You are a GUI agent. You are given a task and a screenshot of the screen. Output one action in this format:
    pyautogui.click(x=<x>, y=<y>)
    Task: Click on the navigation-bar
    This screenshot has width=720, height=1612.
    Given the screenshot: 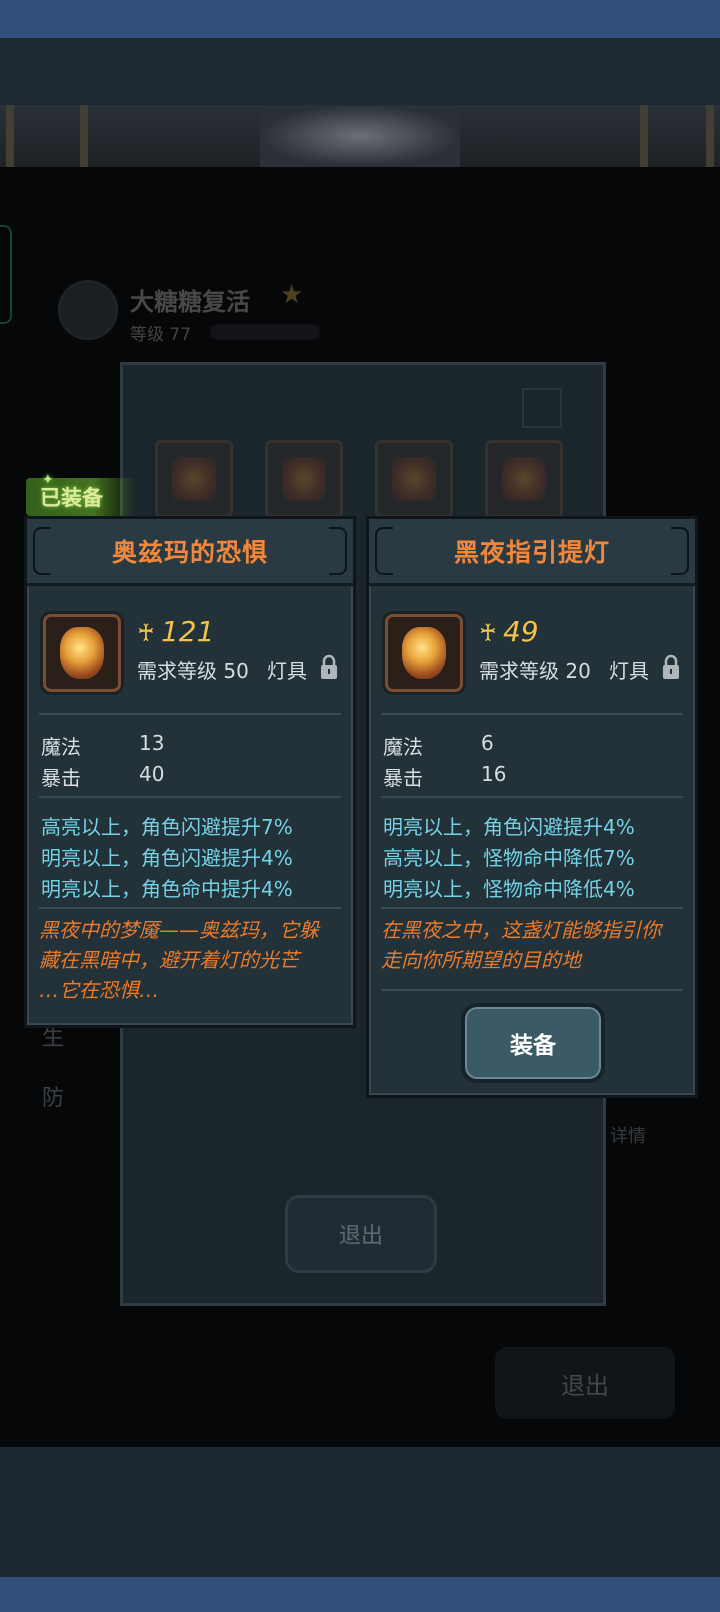 What is the action you would take?
    pyautogui.click(x=360, y=1594)
    